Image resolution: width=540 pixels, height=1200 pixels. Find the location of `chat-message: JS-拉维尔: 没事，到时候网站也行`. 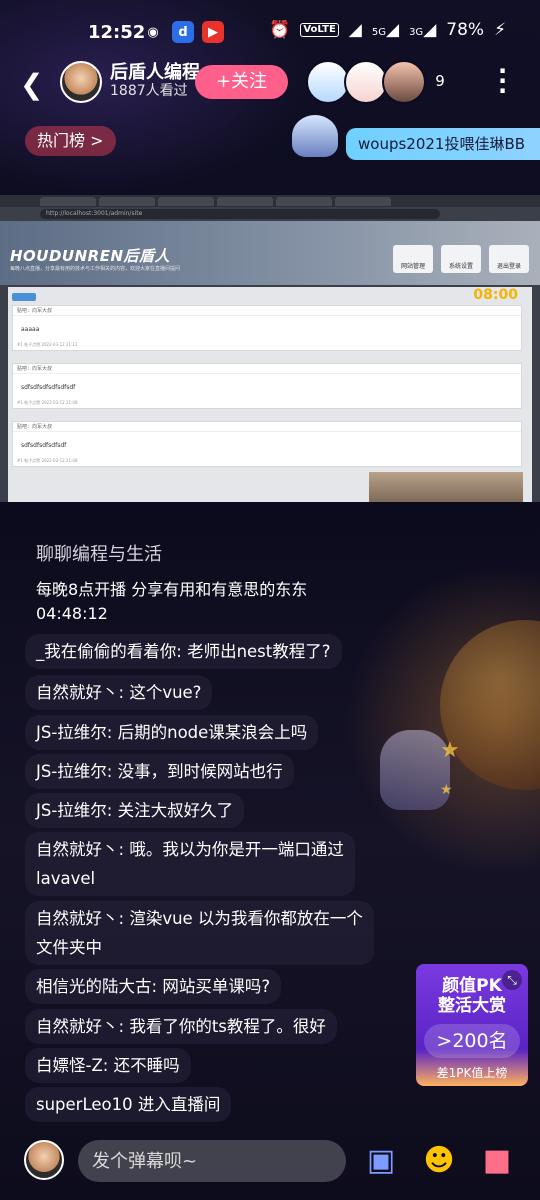

chat-message: JS-拉维尔: 没事，到时候网站也行 is located at coordinates (159, 771).